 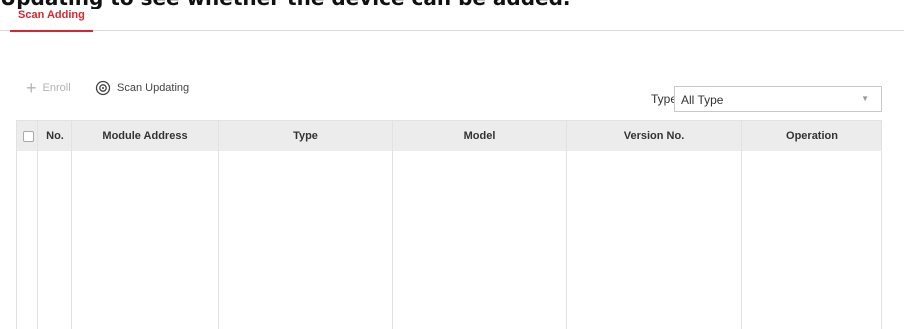 I want to click on column-header-no: No., so click(x=55, y=136).